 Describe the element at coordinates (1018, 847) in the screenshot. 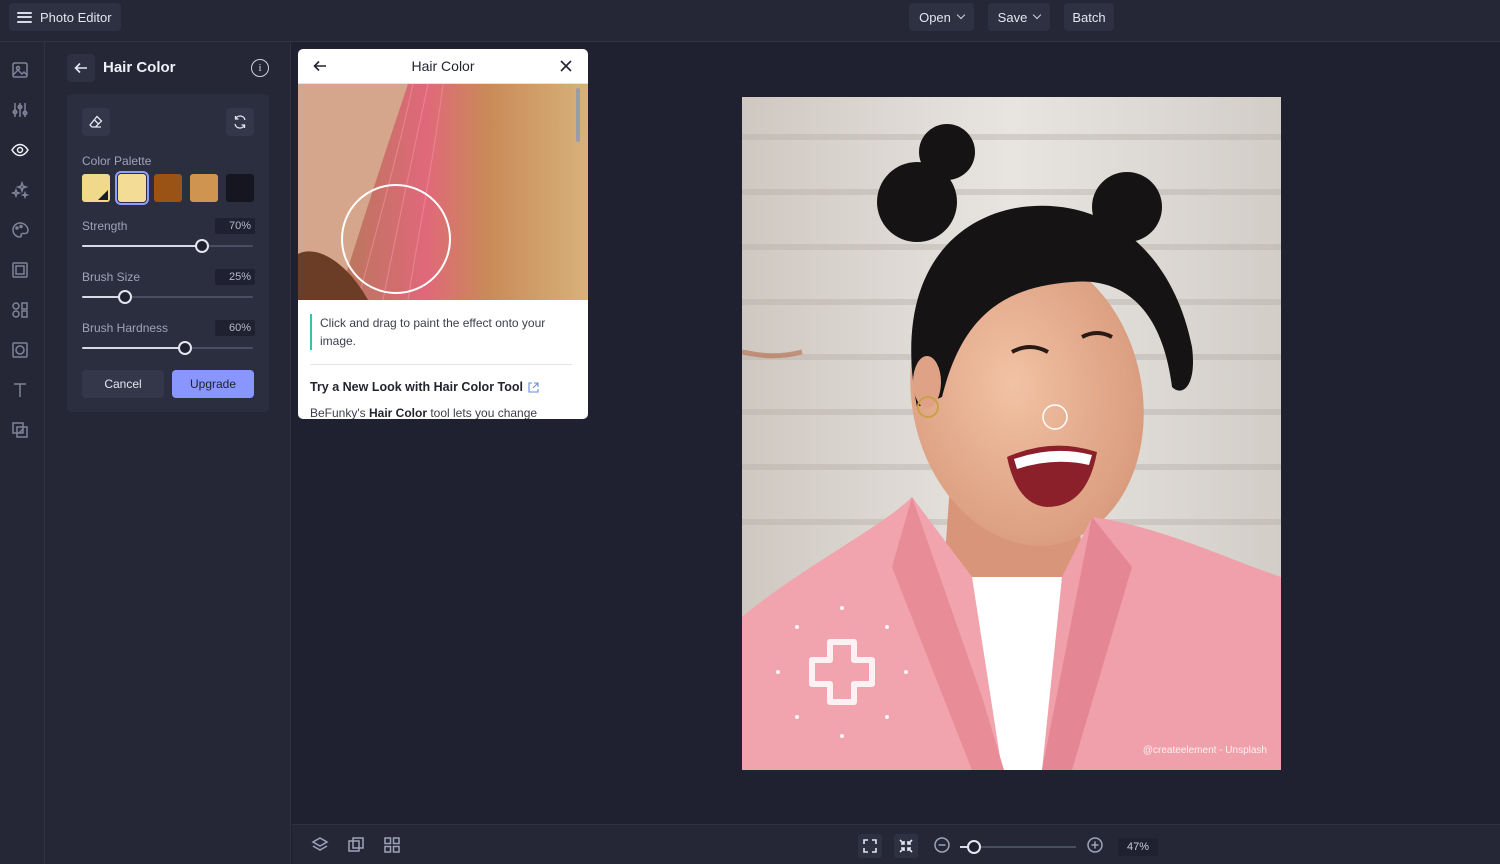

I see `zoom-slider` at that location.